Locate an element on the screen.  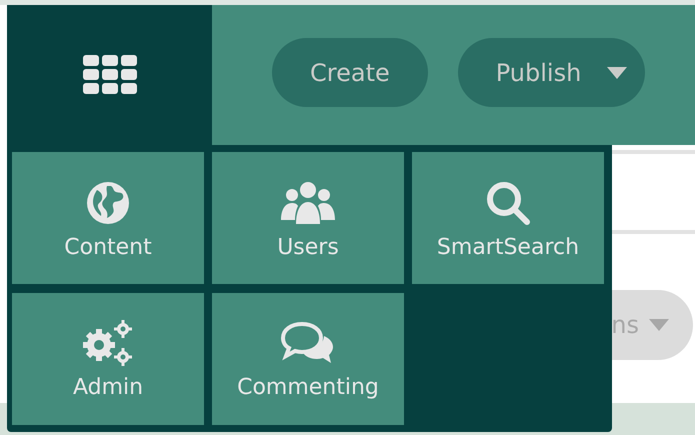
globe-icon is located at coordinates (108, 203).